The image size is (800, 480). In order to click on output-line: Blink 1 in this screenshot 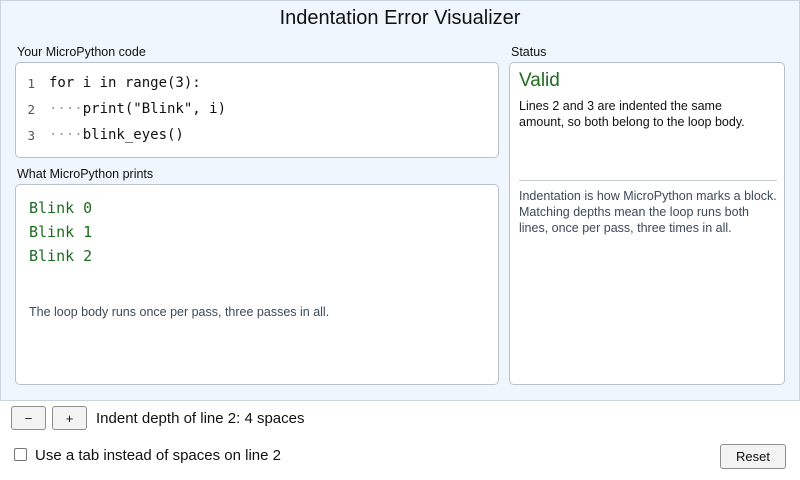, I will do `click(61, 232)`.